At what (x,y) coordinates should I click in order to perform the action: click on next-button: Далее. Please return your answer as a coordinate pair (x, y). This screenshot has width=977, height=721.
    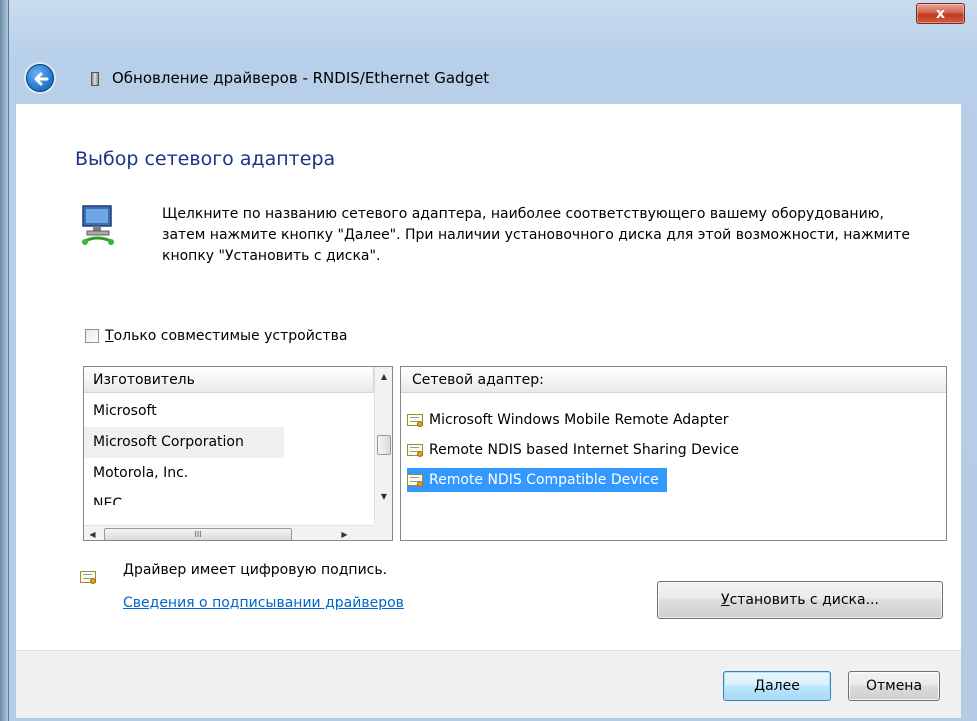
    Looking at the image, I should click on (777, 686).